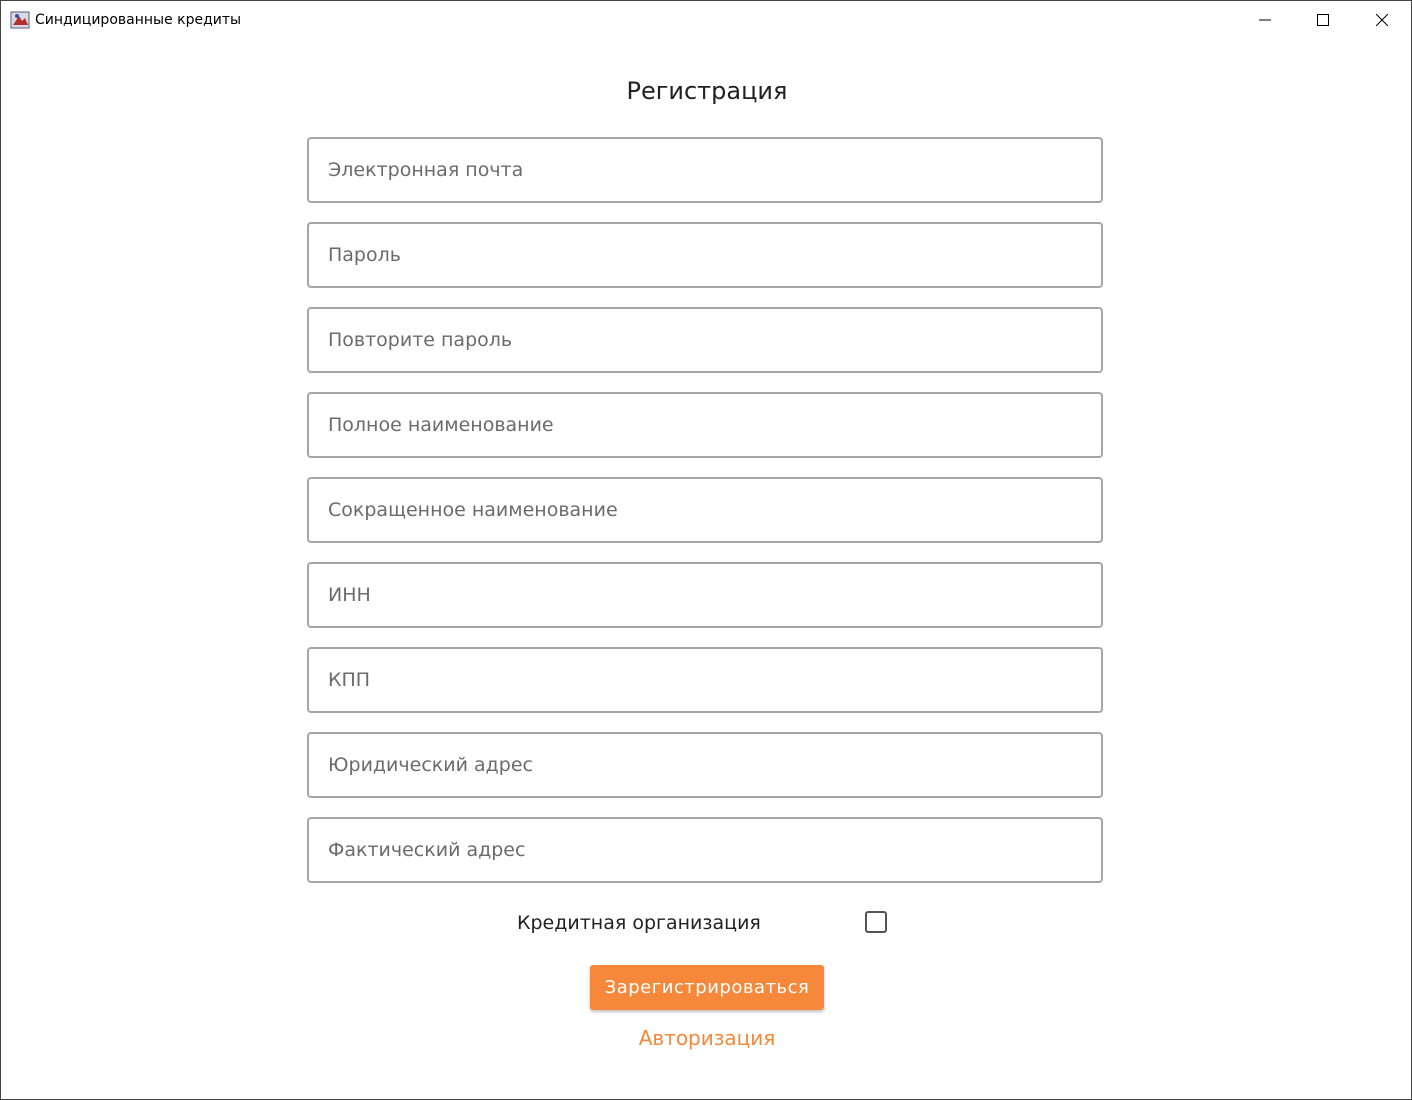  I want to click on full-name-input, so click(705, 425).